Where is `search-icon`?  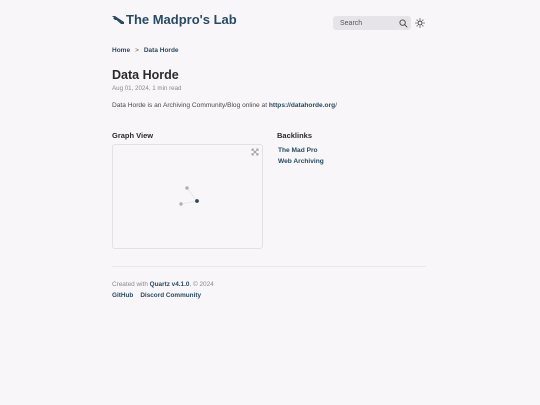 search-icon is located at coordinates (403, 23).